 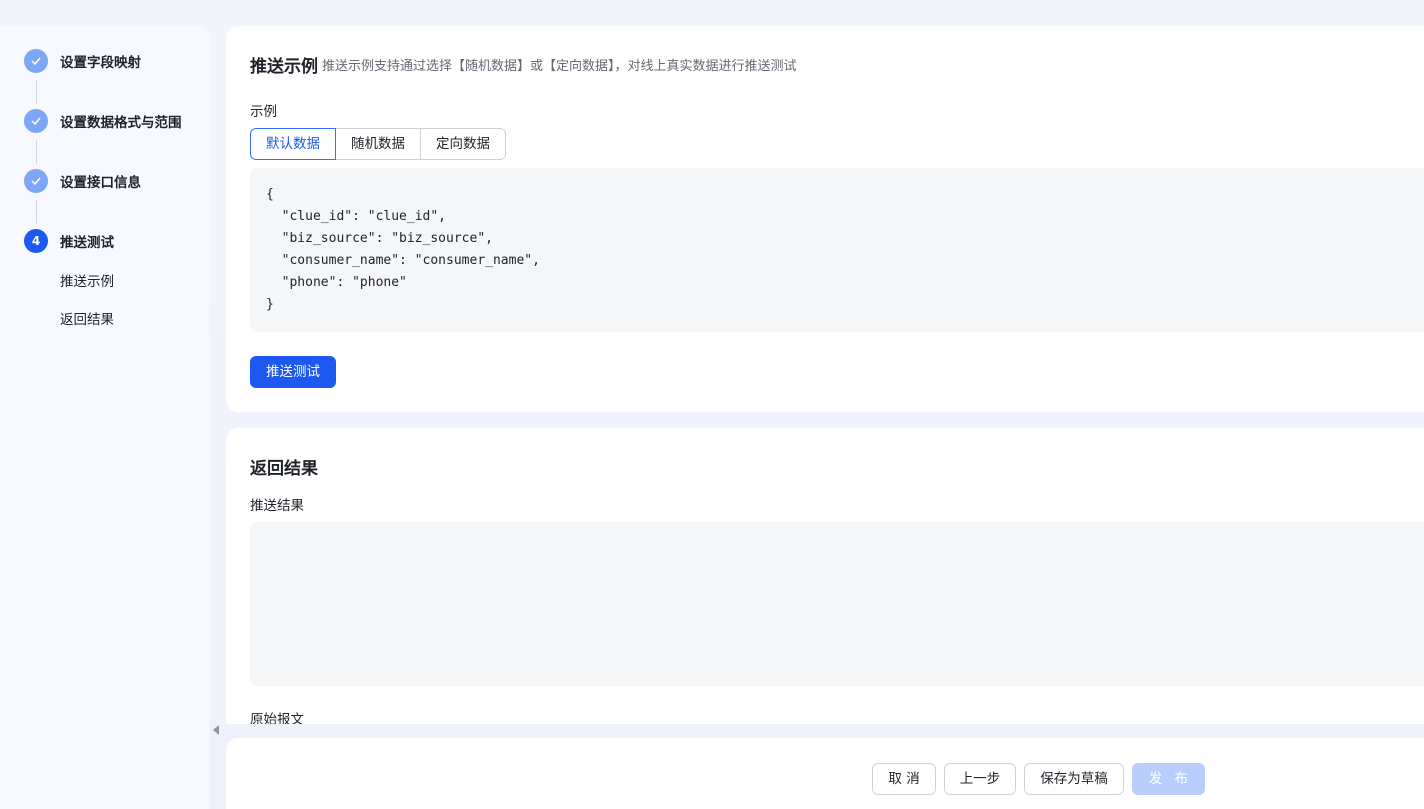 I want to click on raw-message-label: 原始报文, so click(x=277, y=718).